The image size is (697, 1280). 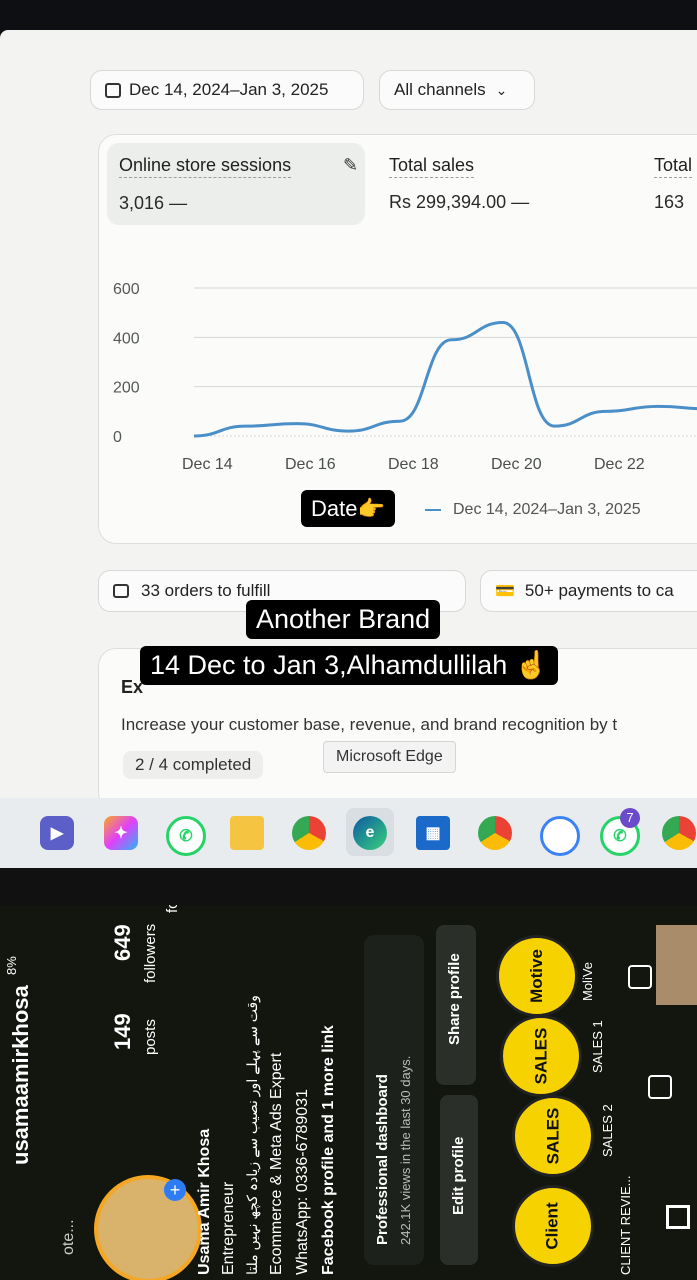 I want to click on date-range-label: Dec 14, 2024–Jan 3, 2025, so click(x=229, y=89).